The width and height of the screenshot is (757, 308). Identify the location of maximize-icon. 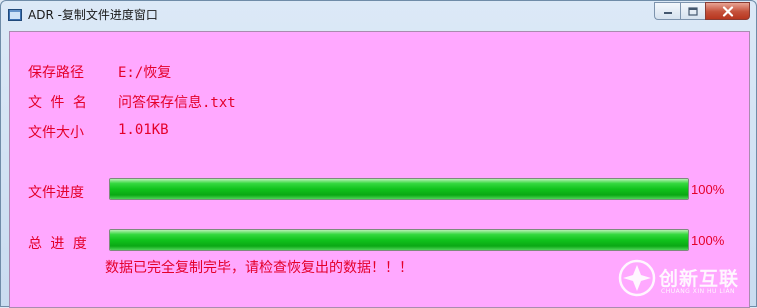
(693, 11).